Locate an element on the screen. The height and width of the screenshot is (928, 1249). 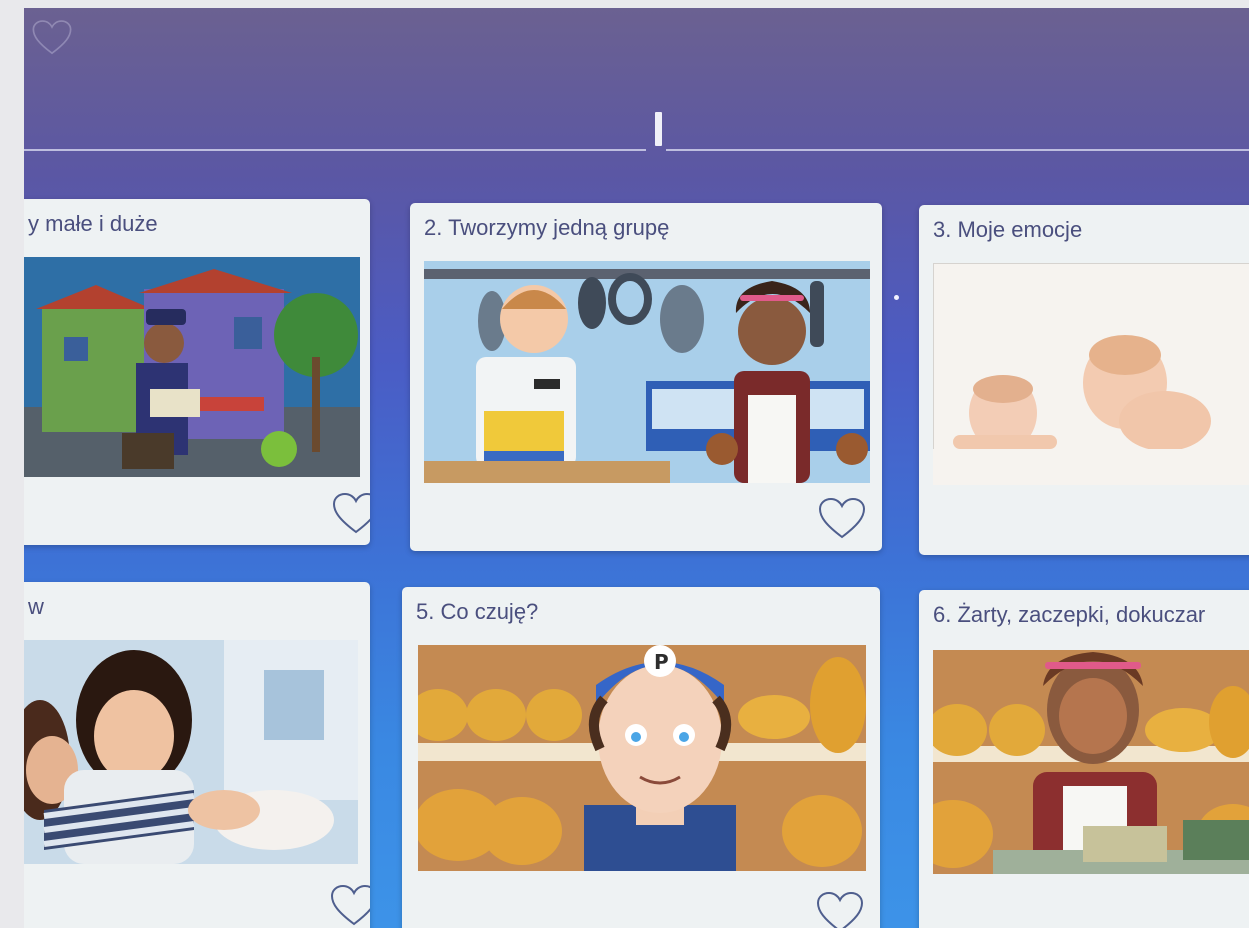
lesson-card-5: 5. Co czuję? P is located at coordinates (641, 757).